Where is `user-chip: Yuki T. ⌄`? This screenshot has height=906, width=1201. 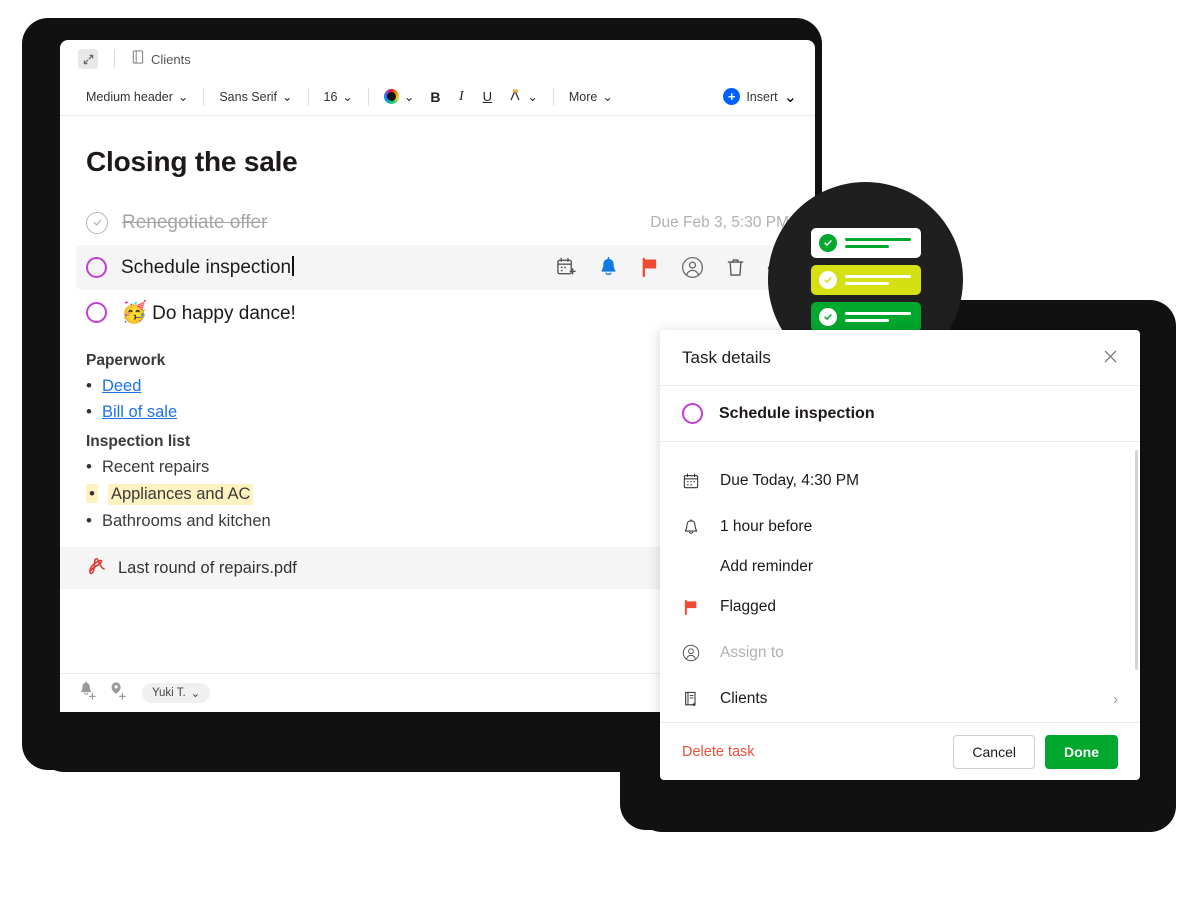
user-chip: Yuki T. ⌄ is located at coordinates (176, 693).